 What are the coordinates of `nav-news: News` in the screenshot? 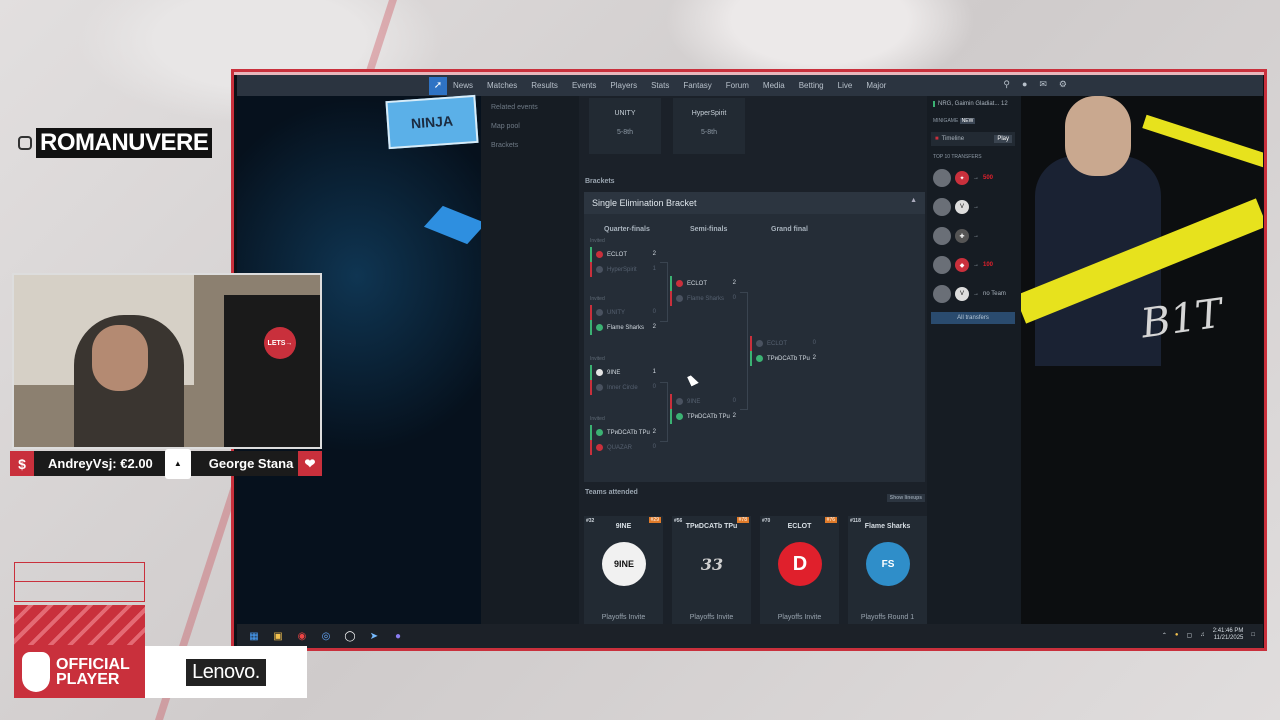 It's located at (463, 85).